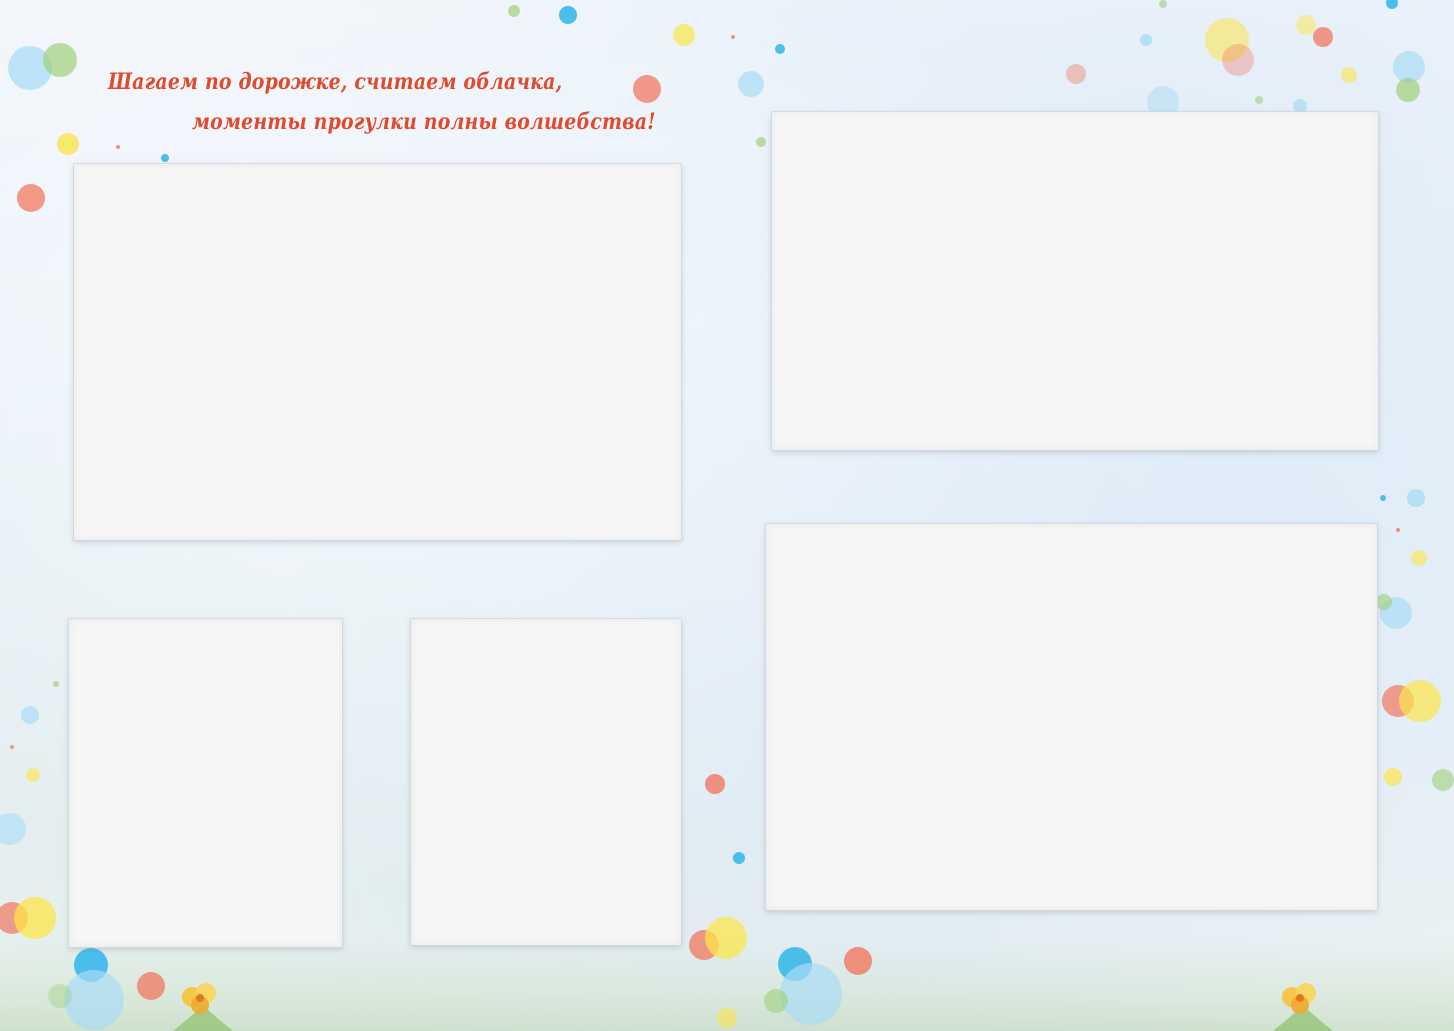 Image resolution: width=1454 pixels, height=1031 pixels. I want to click on photo-frame-small-bottom-left, so click(205, 783).